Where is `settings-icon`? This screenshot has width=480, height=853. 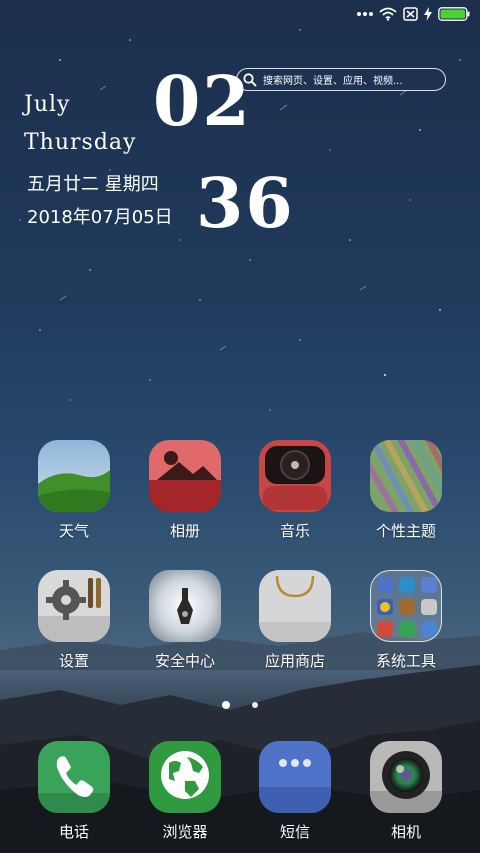
settings-icon is located at coordinates (74, 606).